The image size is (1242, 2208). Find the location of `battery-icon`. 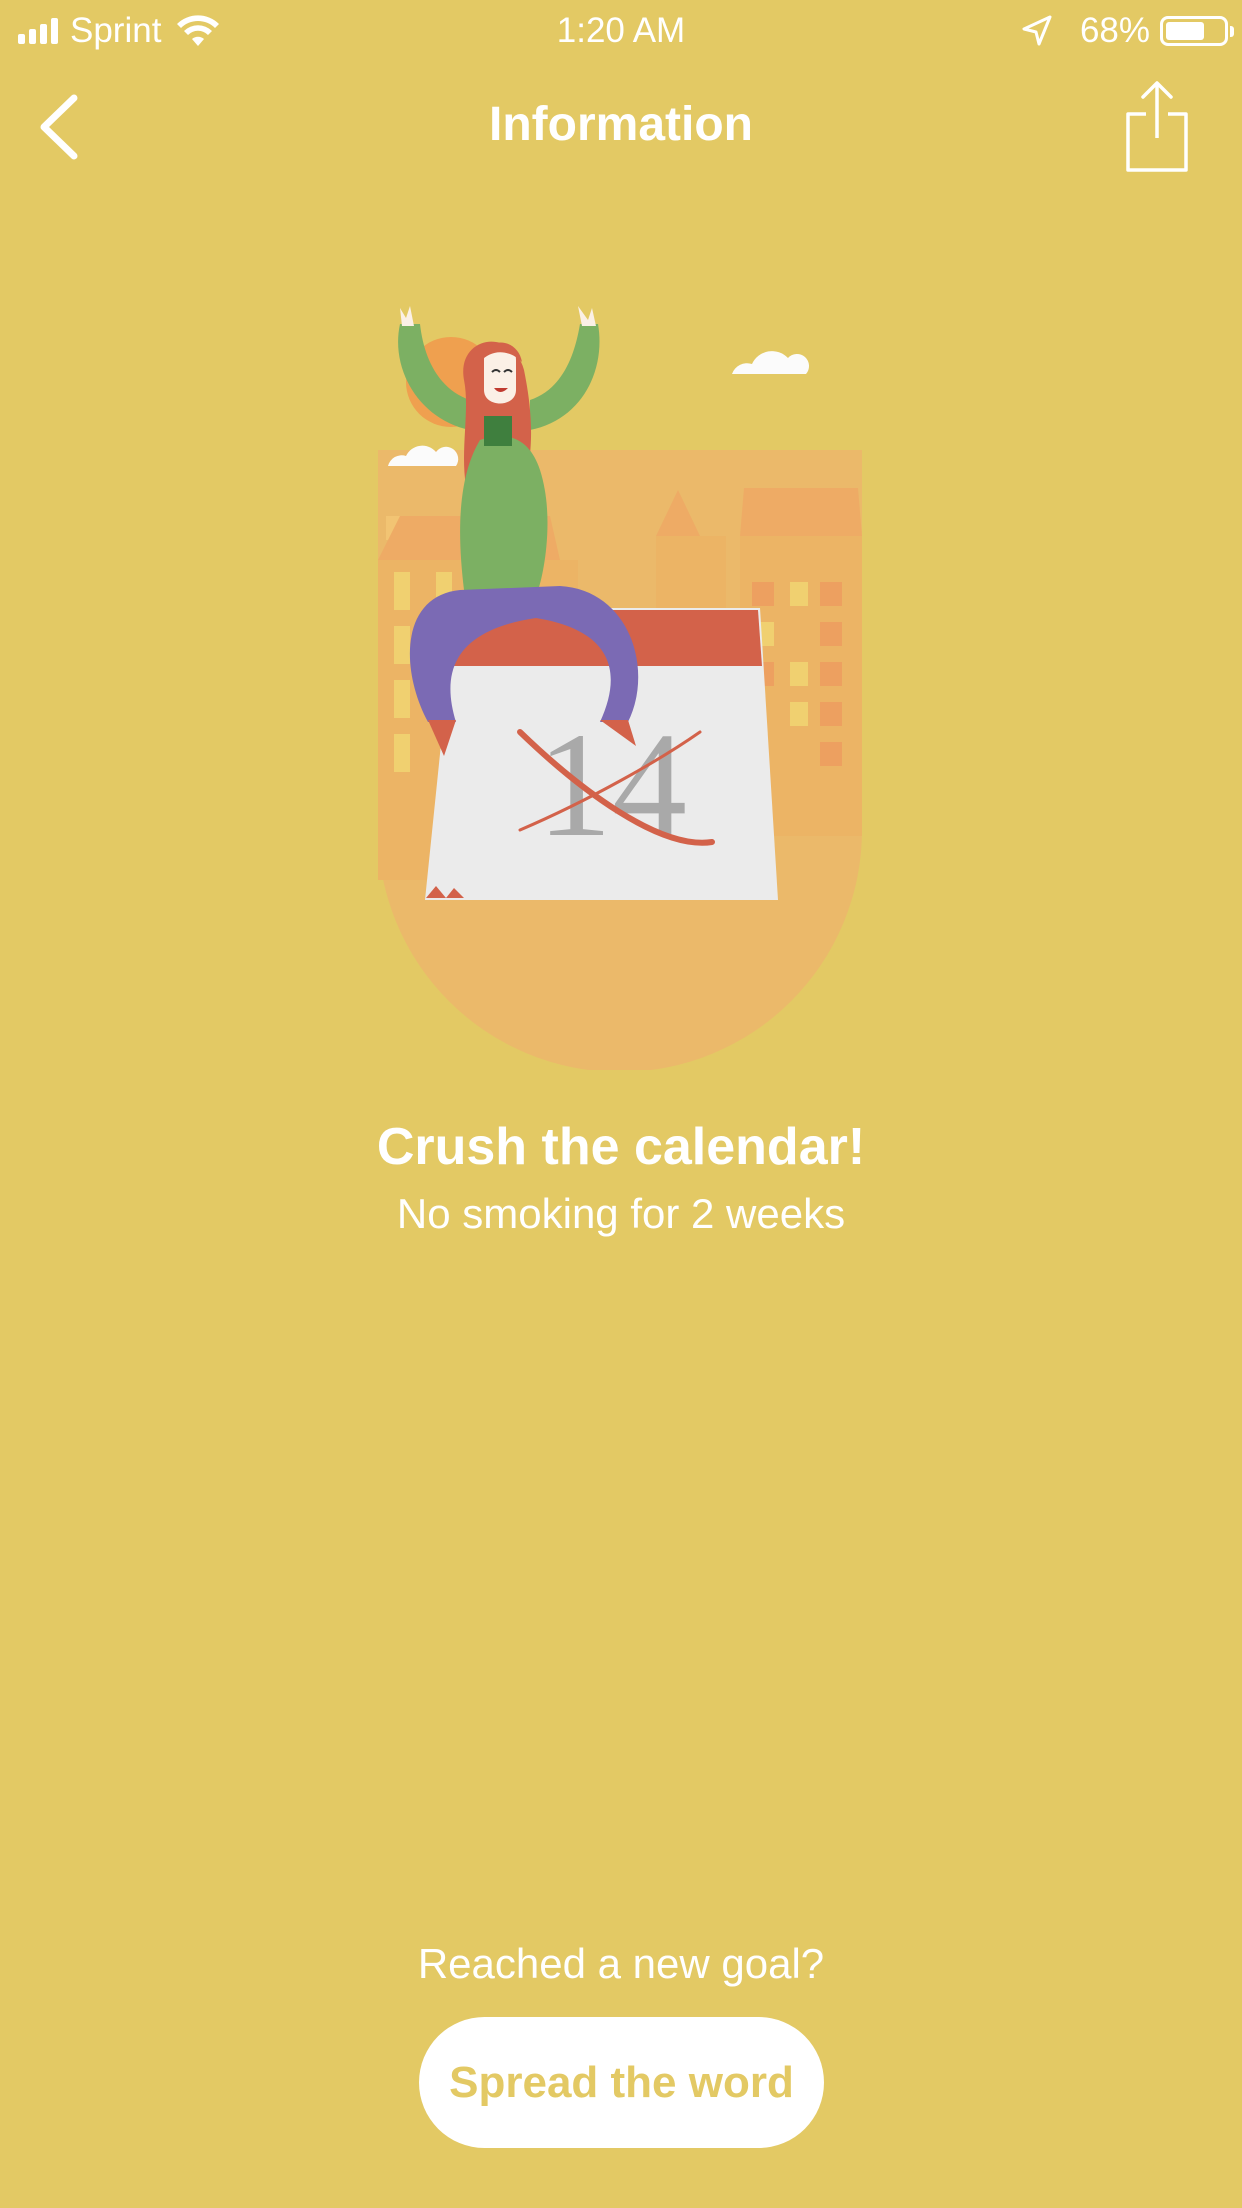

battery-icon is located at coordinates (1197, 31).